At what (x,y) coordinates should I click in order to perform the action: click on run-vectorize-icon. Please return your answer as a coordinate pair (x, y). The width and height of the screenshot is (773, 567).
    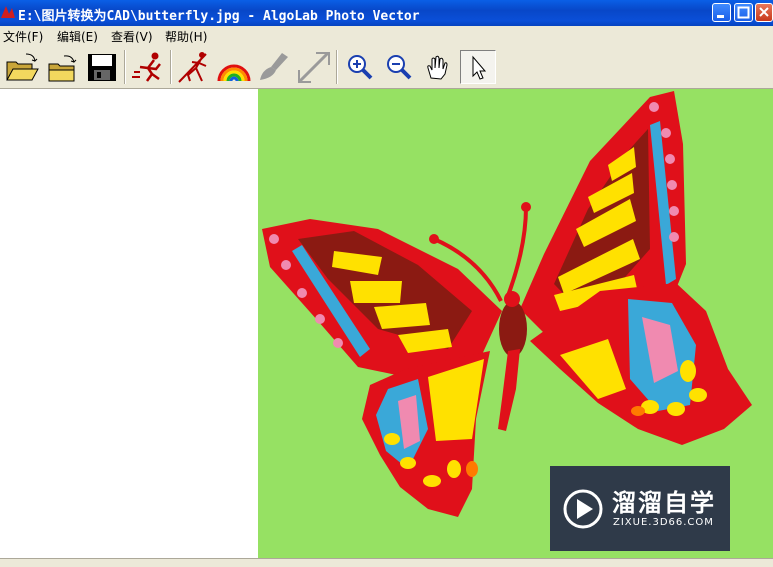
    Looking at the image, I should click on (146, 67).